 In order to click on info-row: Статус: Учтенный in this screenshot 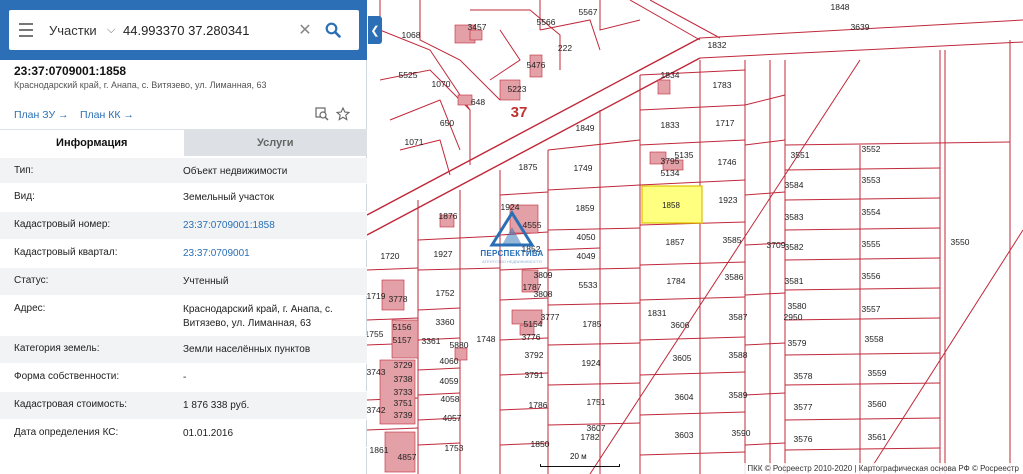, I will do `click(183, 282)`.